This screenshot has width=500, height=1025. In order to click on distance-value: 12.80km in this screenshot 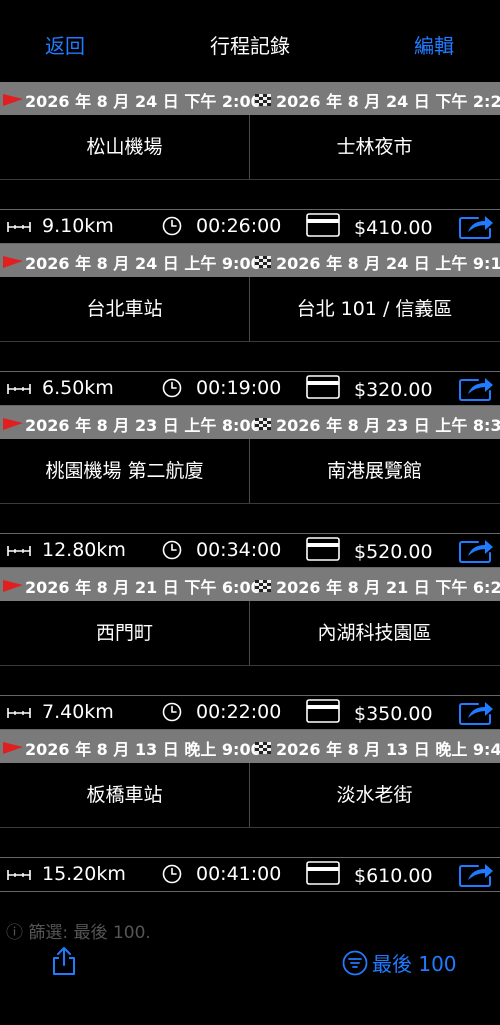, I will do `click(84, 550)`.